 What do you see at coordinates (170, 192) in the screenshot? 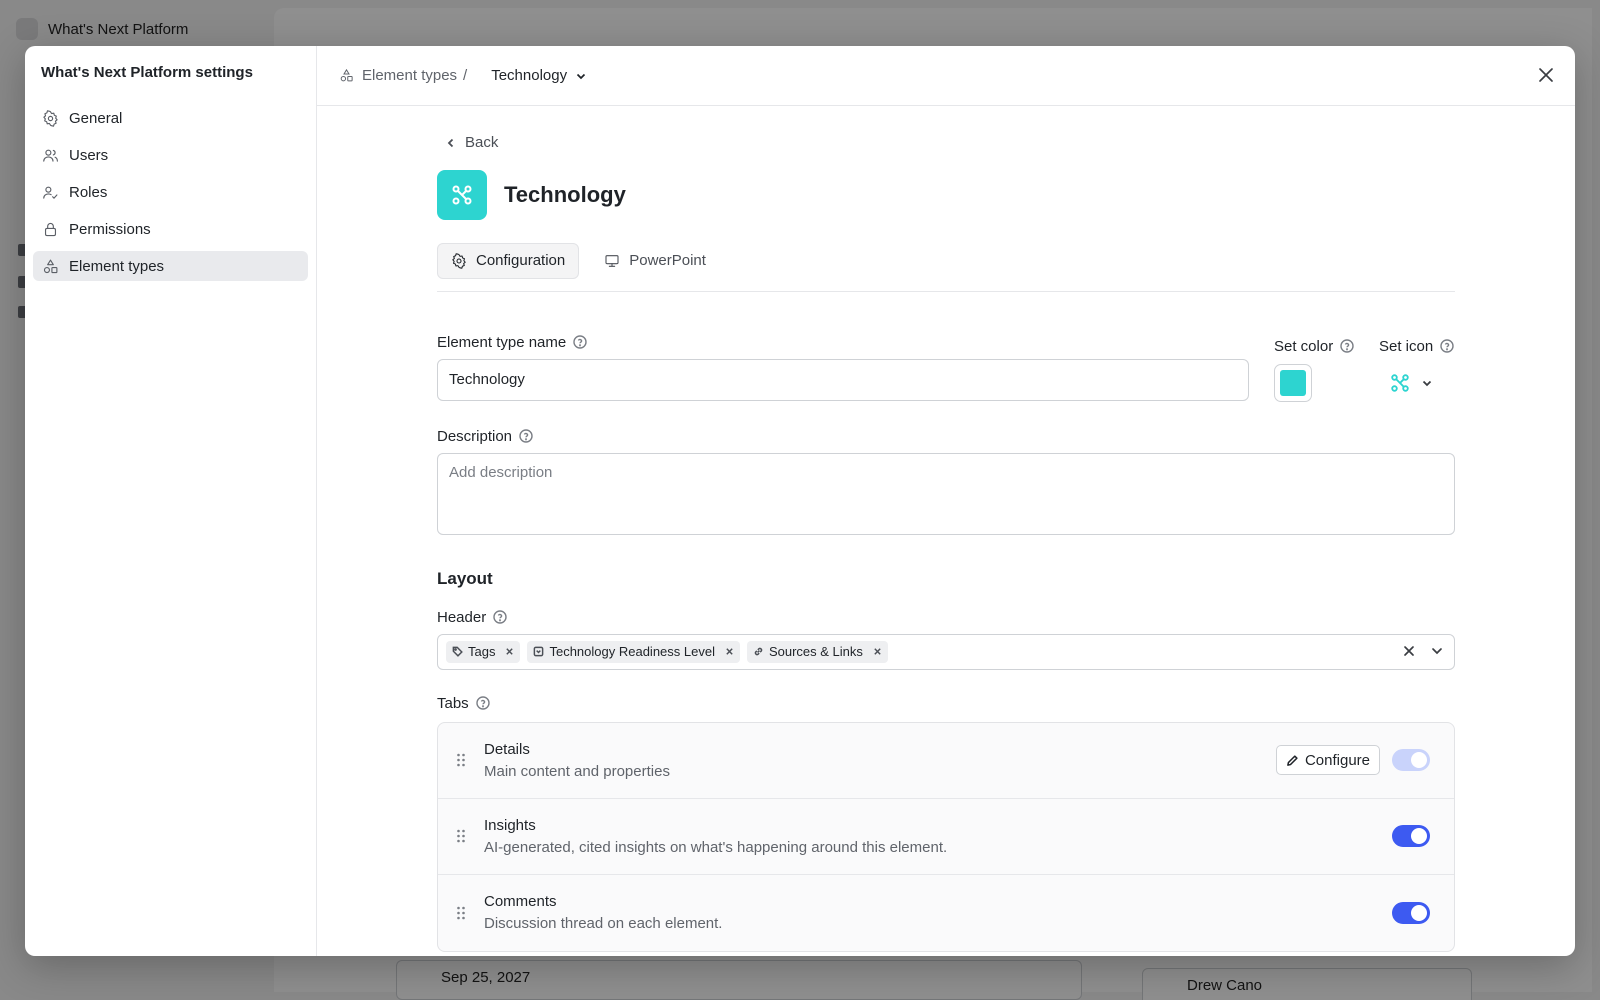
I see `sidebar-item-roles: Roles` at bounding box center [170, 192].